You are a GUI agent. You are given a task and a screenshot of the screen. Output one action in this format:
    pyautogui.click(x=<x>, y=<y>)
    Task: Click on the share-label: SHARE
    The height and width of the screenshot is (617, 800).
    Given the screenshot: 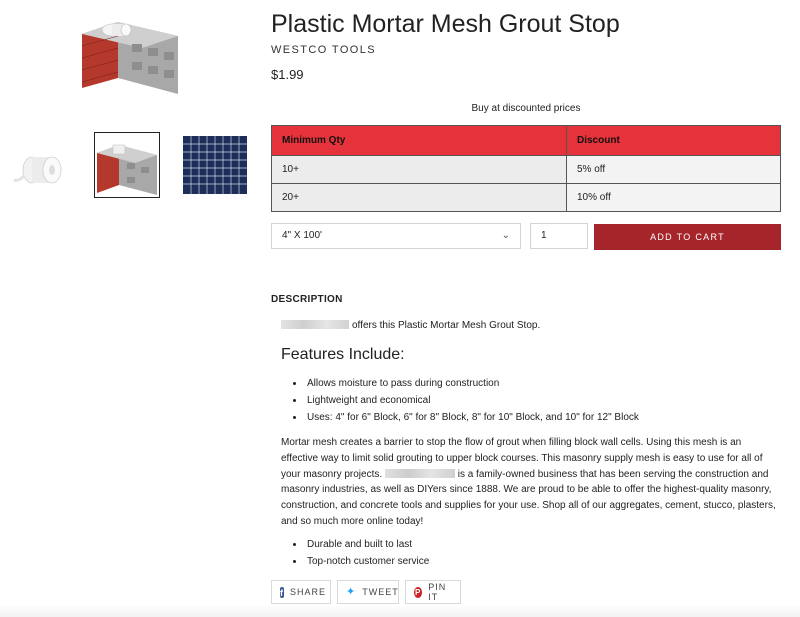 What is the action you would take?
    pyautogui.click(x=308, y=592)
    